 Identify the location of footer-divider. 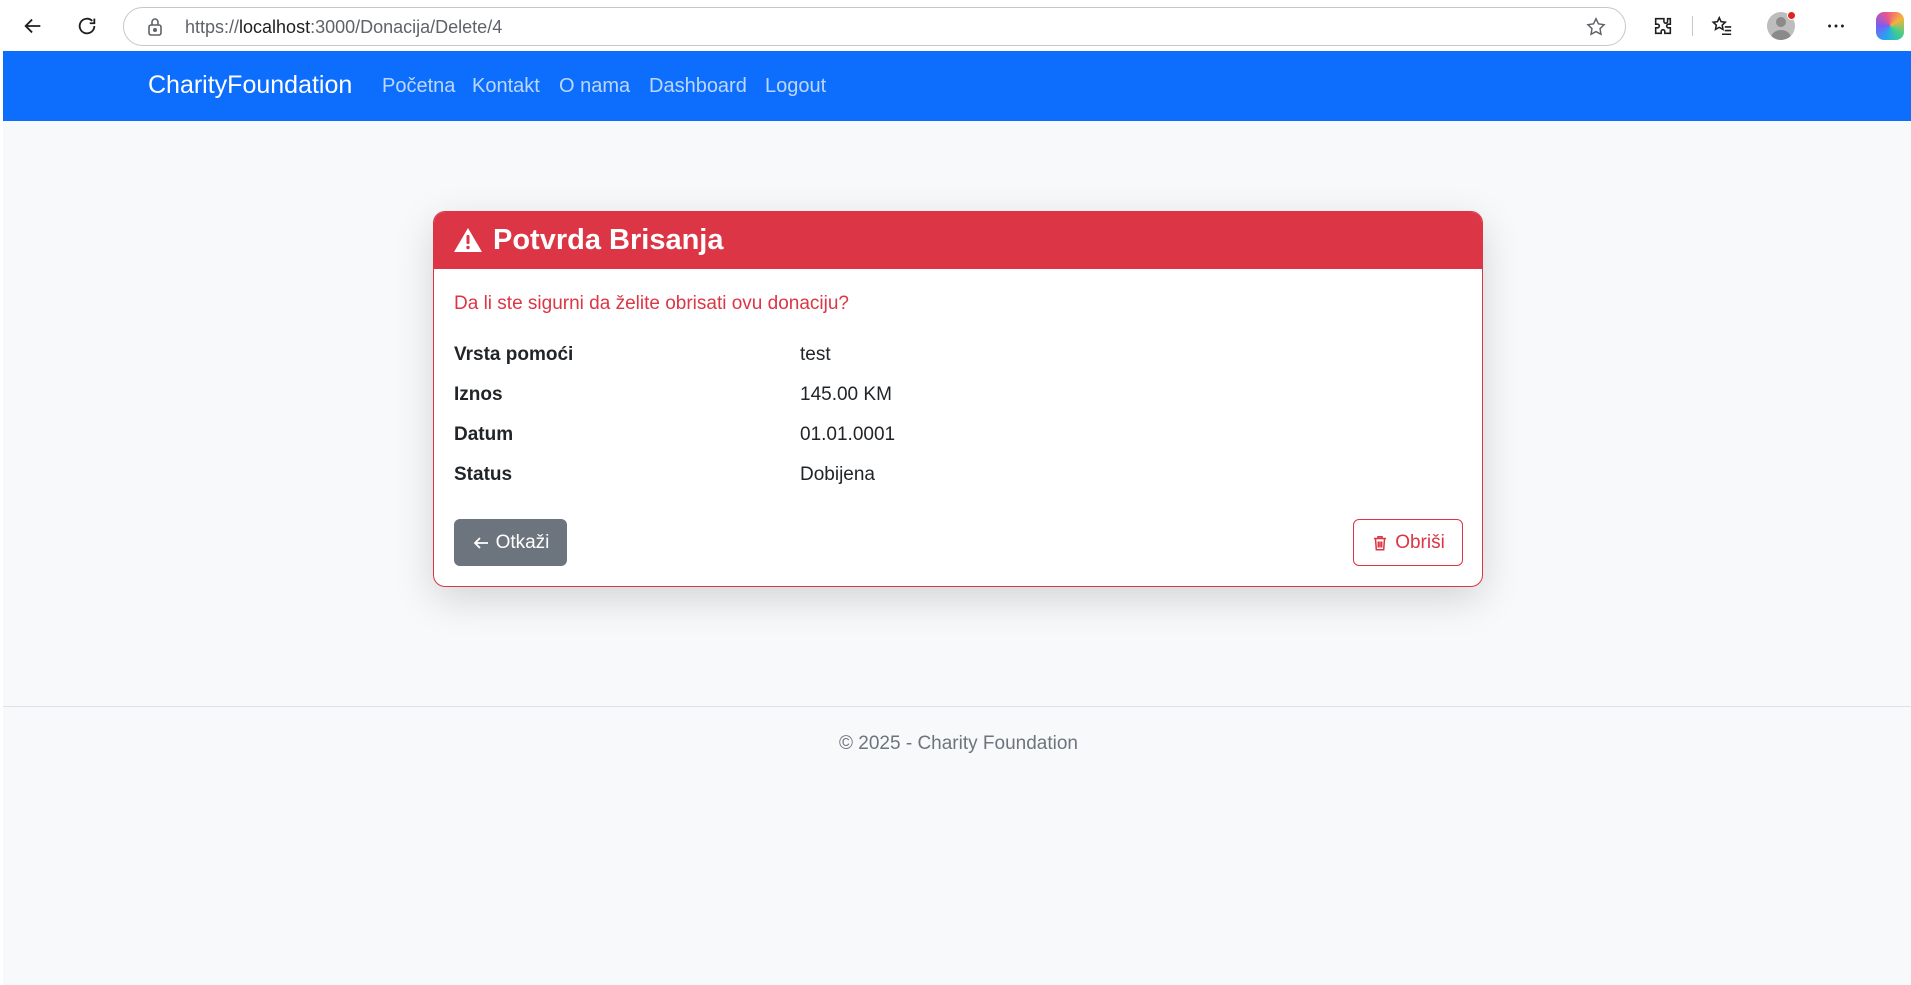
(957, 706).